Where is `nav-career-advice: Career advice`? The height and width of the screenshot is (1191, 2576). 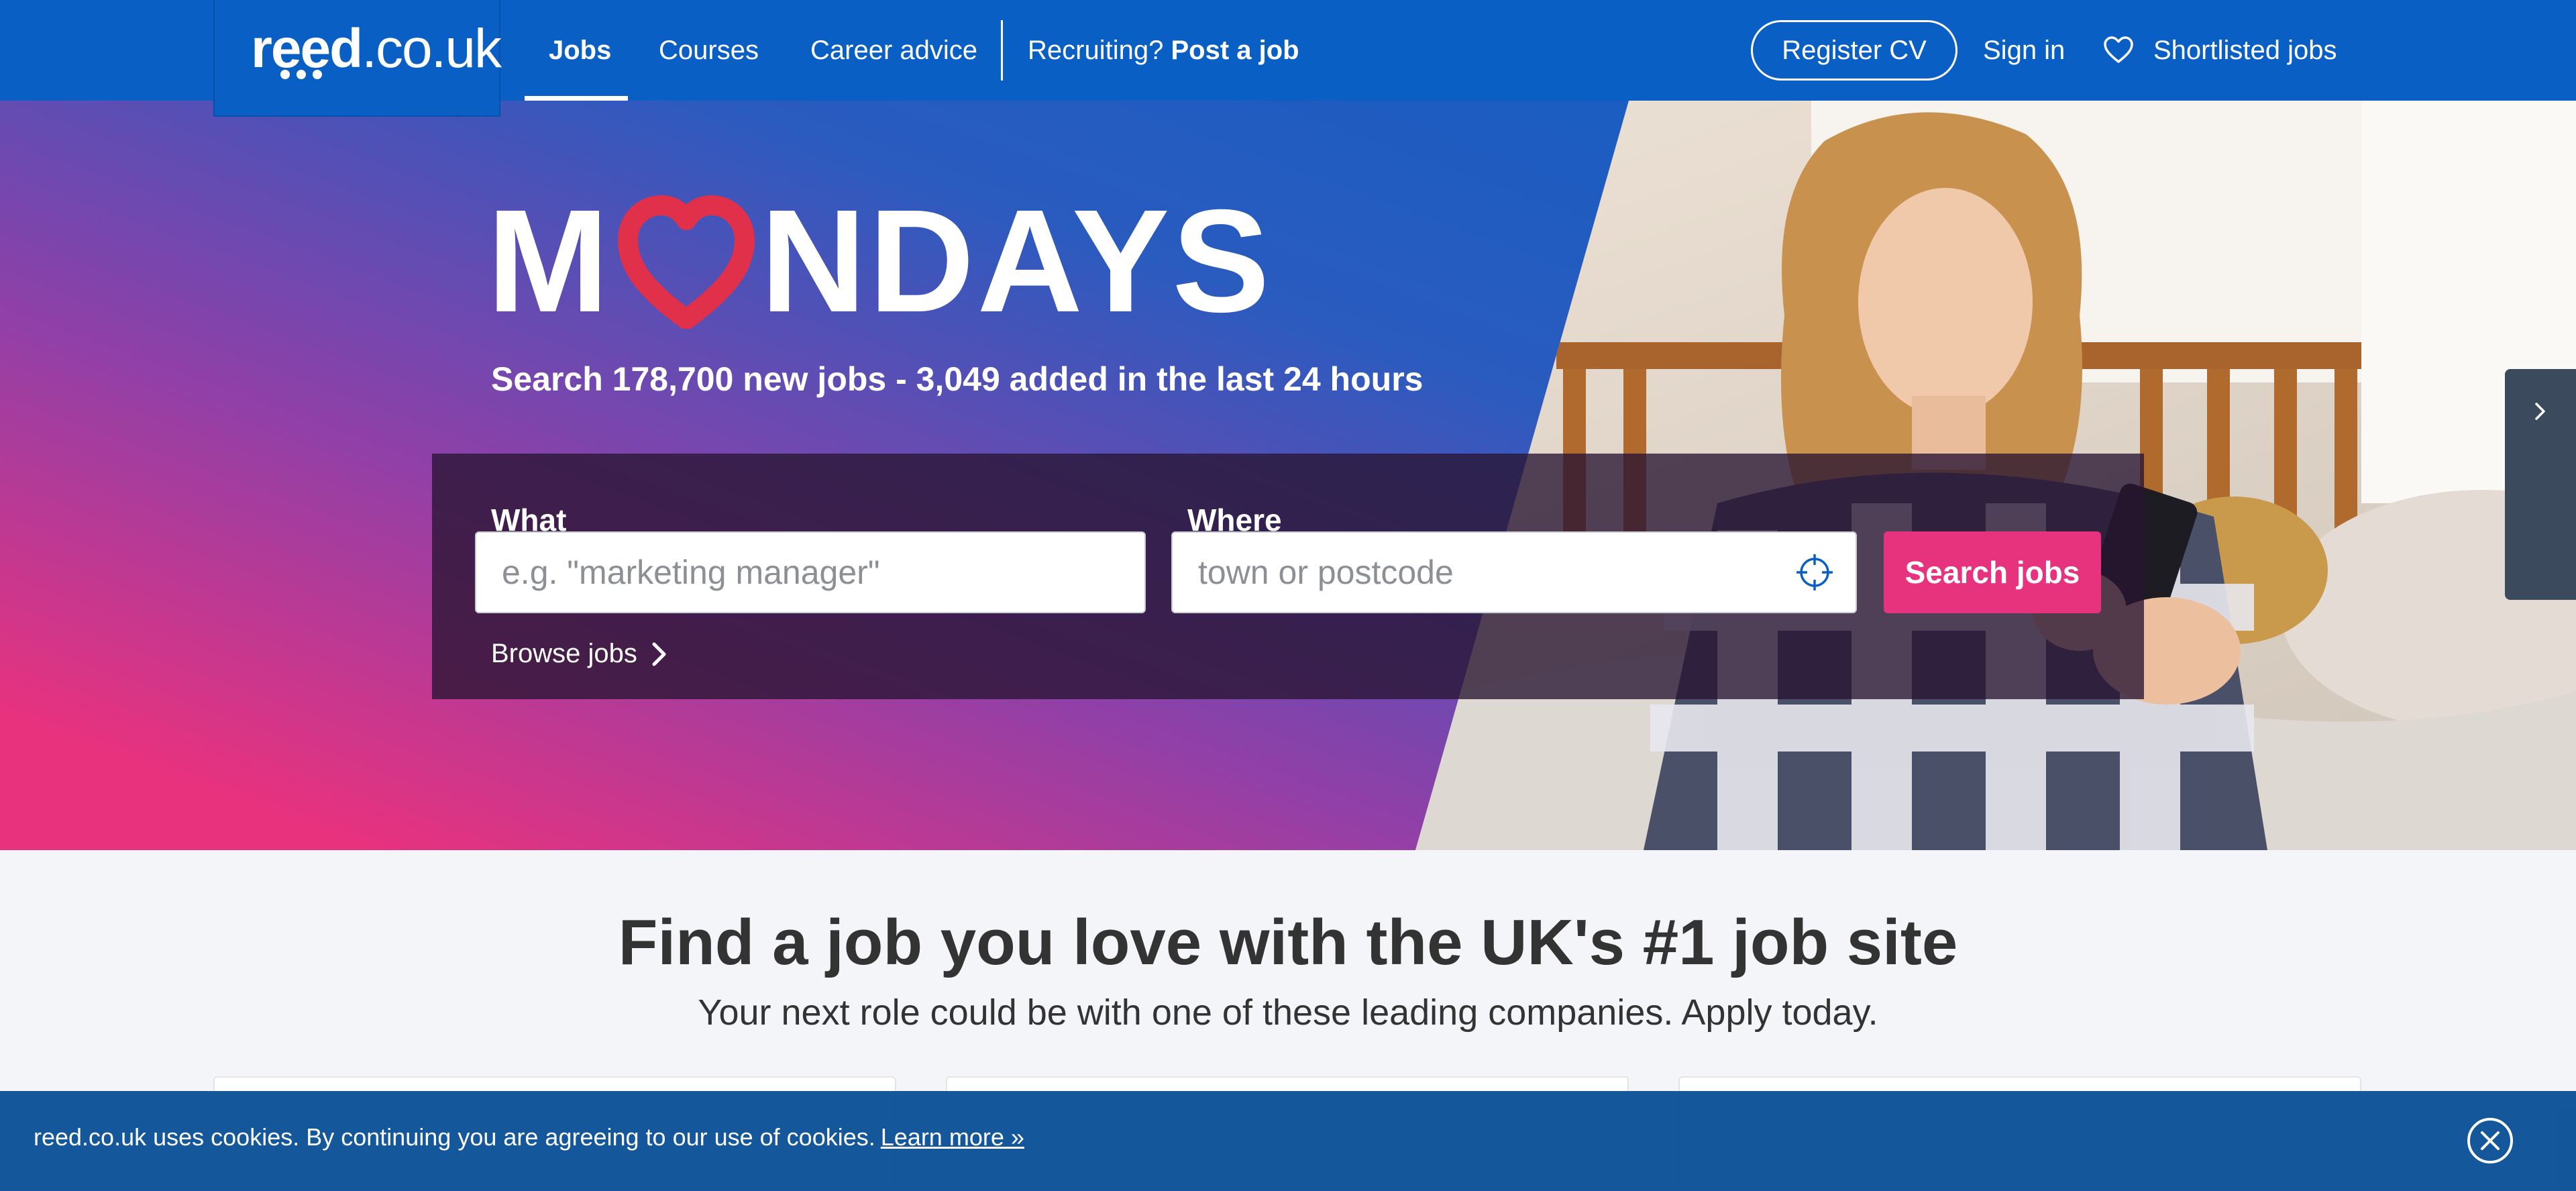
nav-career-advice: Career advice is located at coordinates (893, 50).